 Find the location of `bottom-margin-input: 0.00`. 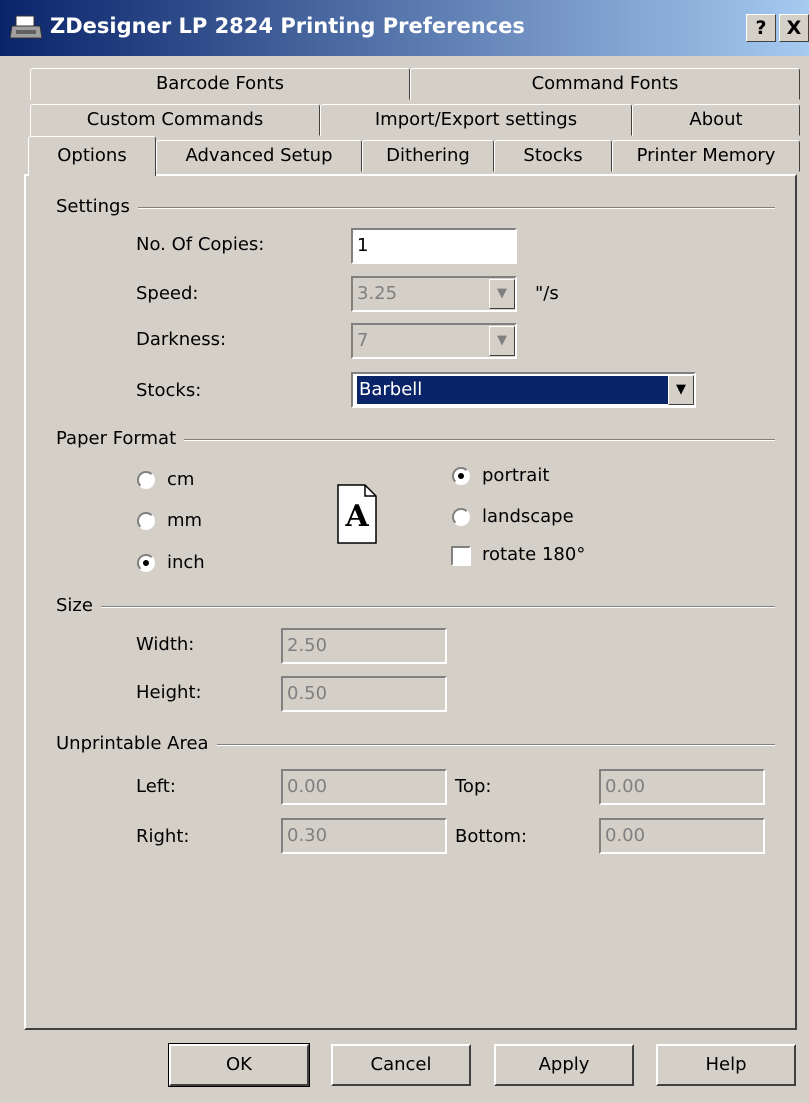

bottom-margin-input: 0.00 is located at coordinates (682, 836).